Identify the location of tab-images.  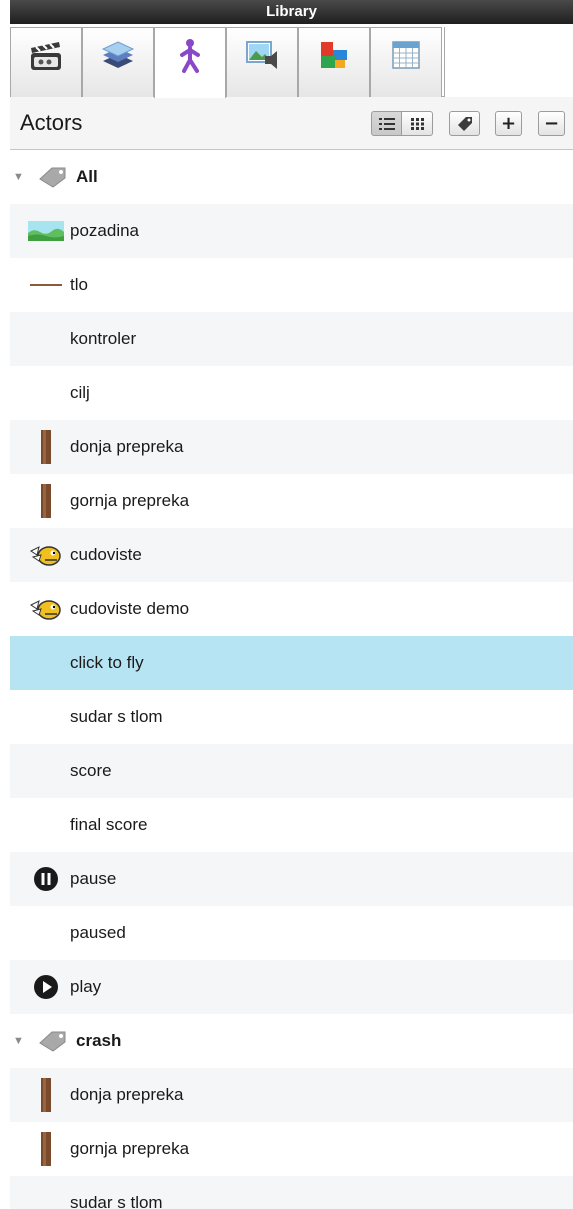
(262, 62).